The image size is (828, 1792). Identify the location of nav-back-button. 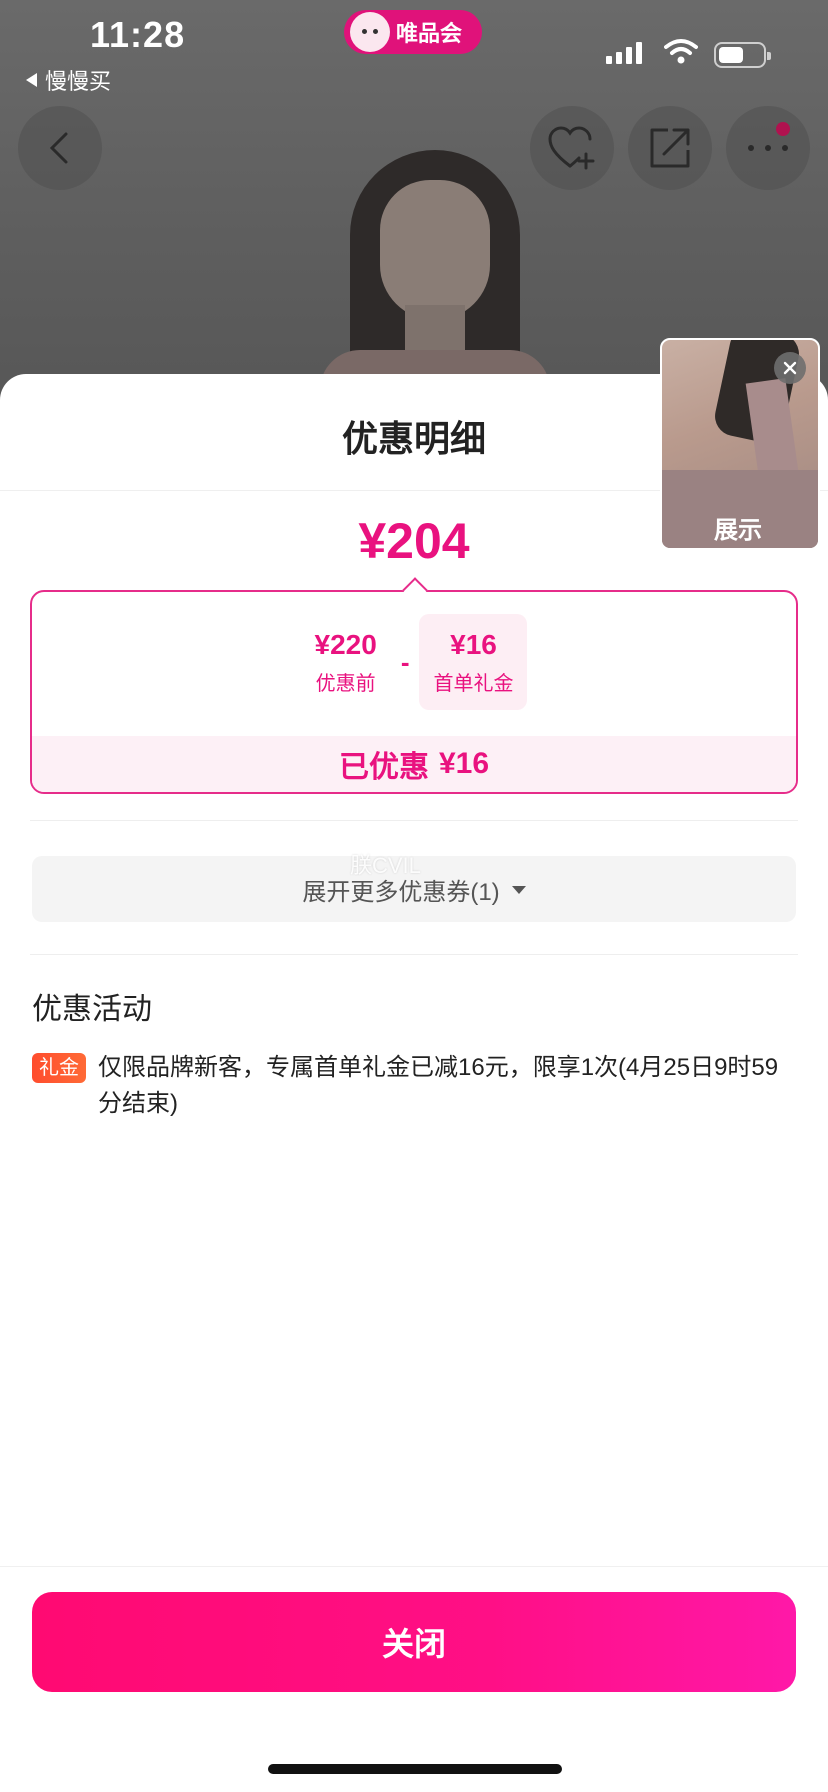
(60, 148).